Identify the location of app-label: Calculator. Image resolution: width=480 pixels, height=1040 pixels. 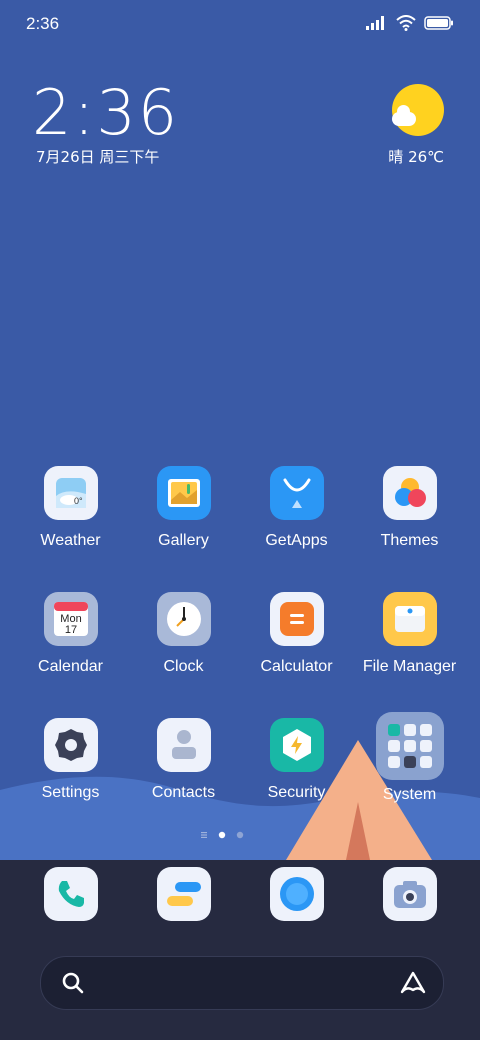
(296, 666).